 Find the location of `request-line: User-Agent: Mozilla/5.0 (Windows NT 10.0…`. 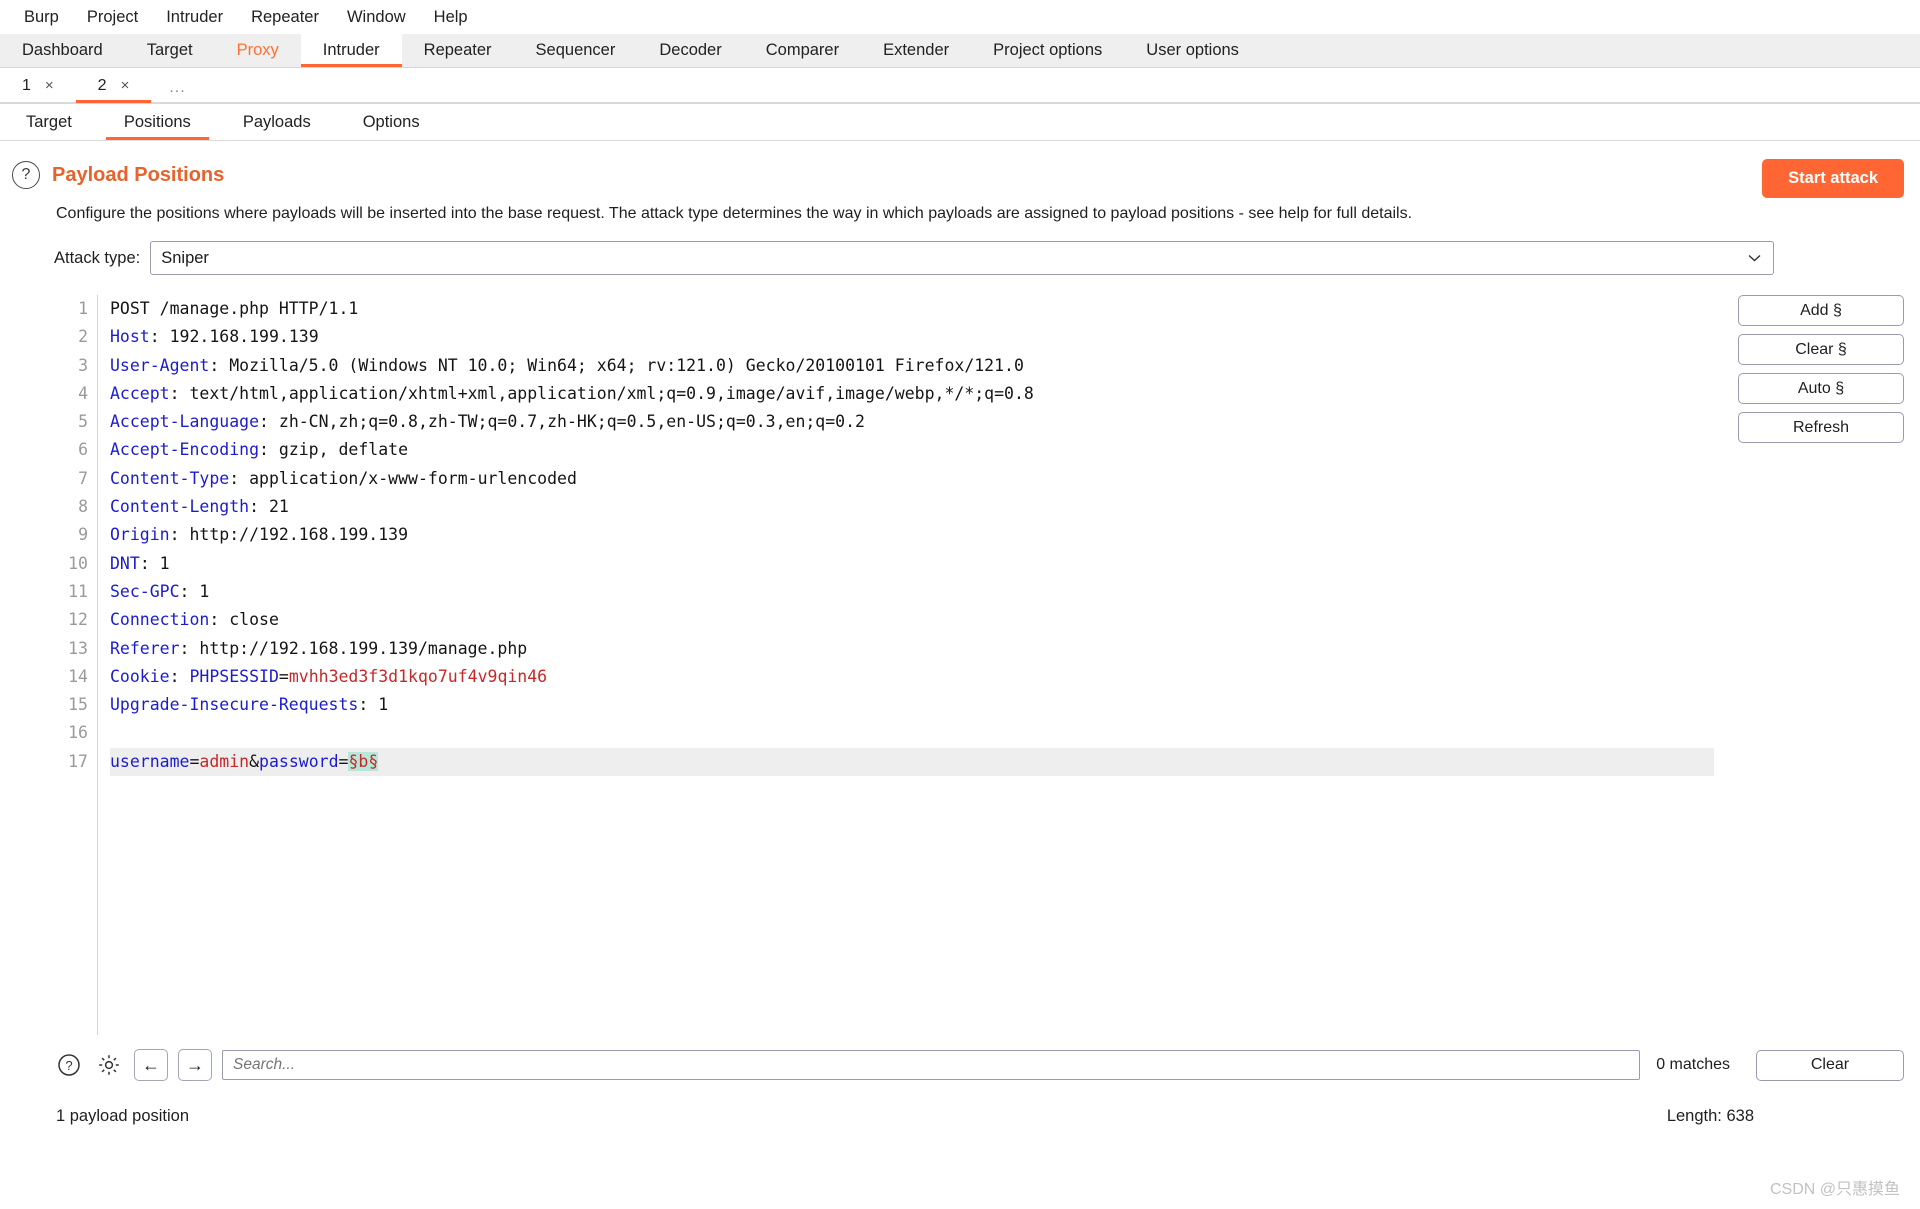

request-line: User-Agent: Mozilla/5.0 (Windows NT 10.0… is located at coordinates (912, 366).